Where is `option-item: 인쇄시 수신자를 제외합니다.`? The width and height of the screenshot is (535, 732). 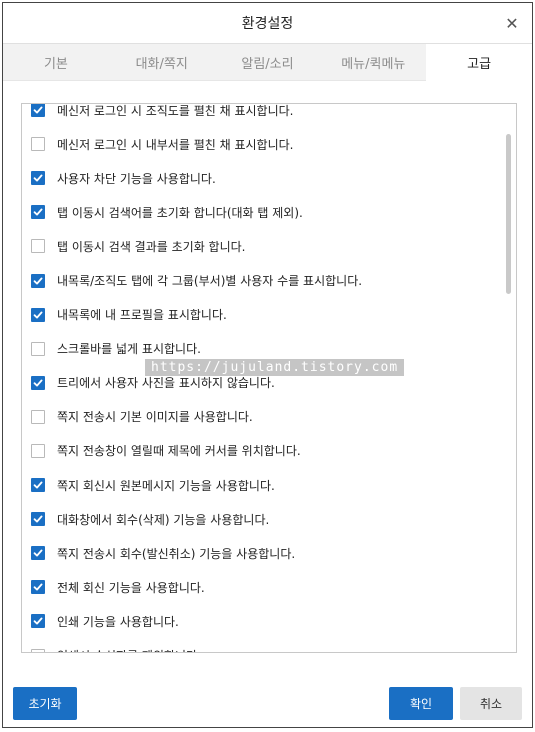 option-item: 인쇄시 수신자를 제외합니다. is located at coordinates (269, 645).